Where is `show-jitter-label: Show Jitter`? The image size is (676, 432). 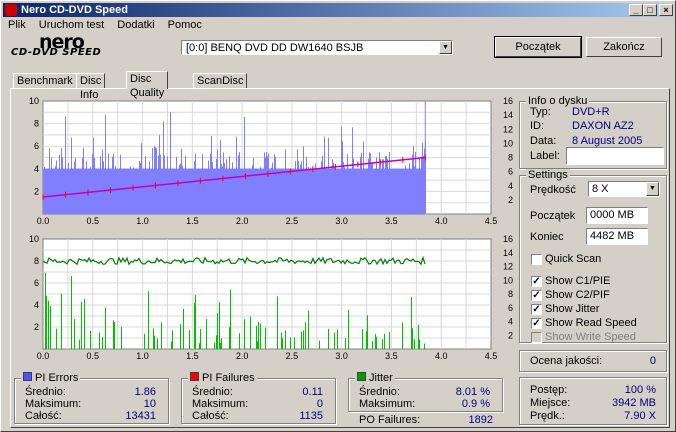 show-jitter-label: Show Jitter is located at coordinates (572, 309).